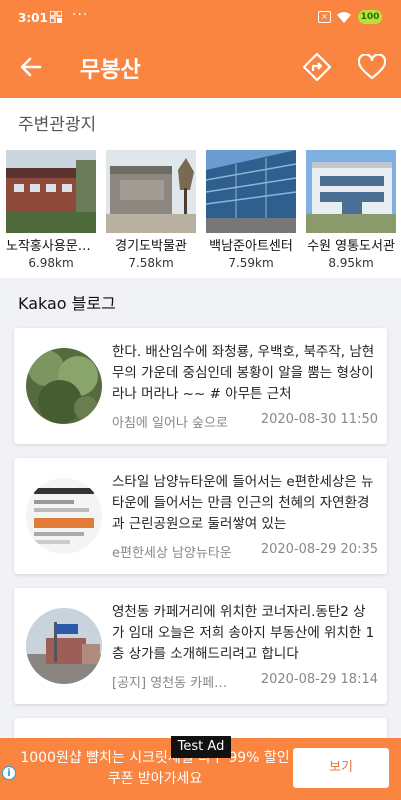 Image resolution: width=401 pixels, height=800 pixels. What do you see at coordinates (200, 18) in the screenshot?
I see `status-bar: 3:01 ··· × 100` at bounding box center [200, 18].